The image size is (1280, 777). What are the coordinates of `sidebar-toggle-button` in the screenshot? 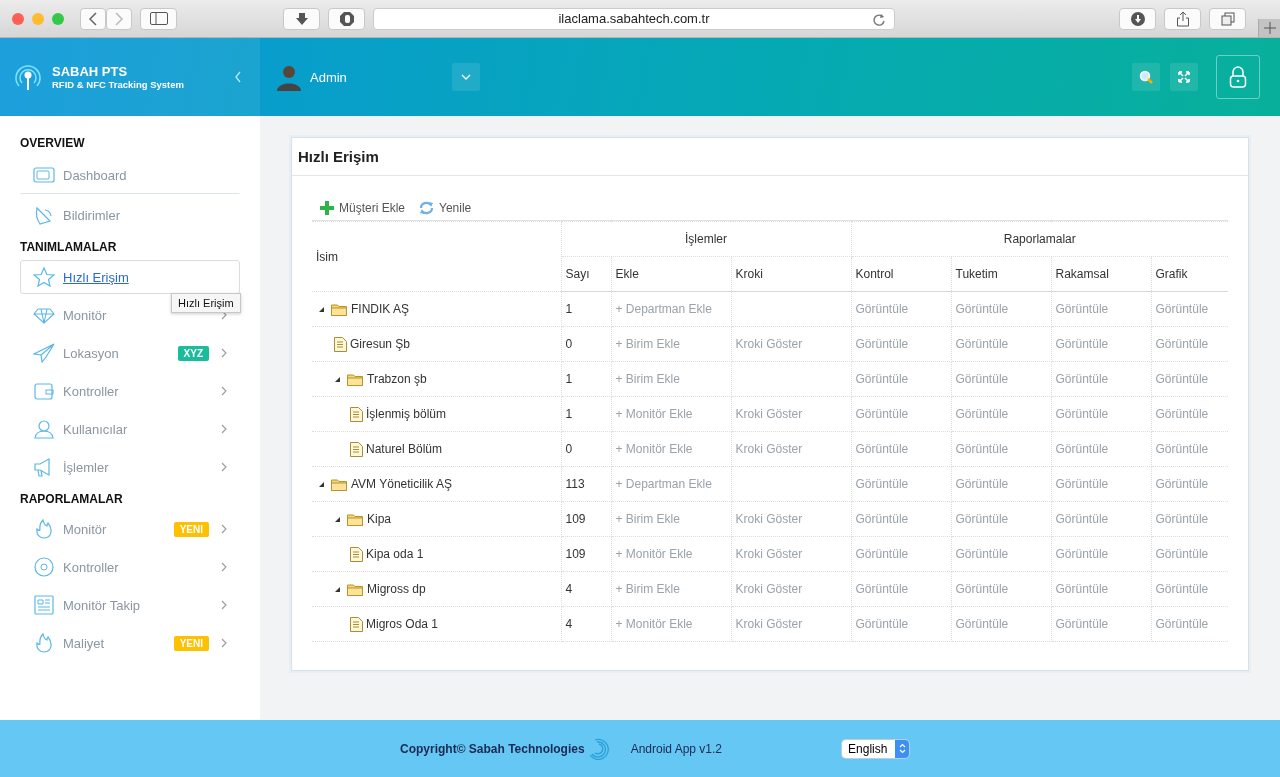 It's located at (158, 18).